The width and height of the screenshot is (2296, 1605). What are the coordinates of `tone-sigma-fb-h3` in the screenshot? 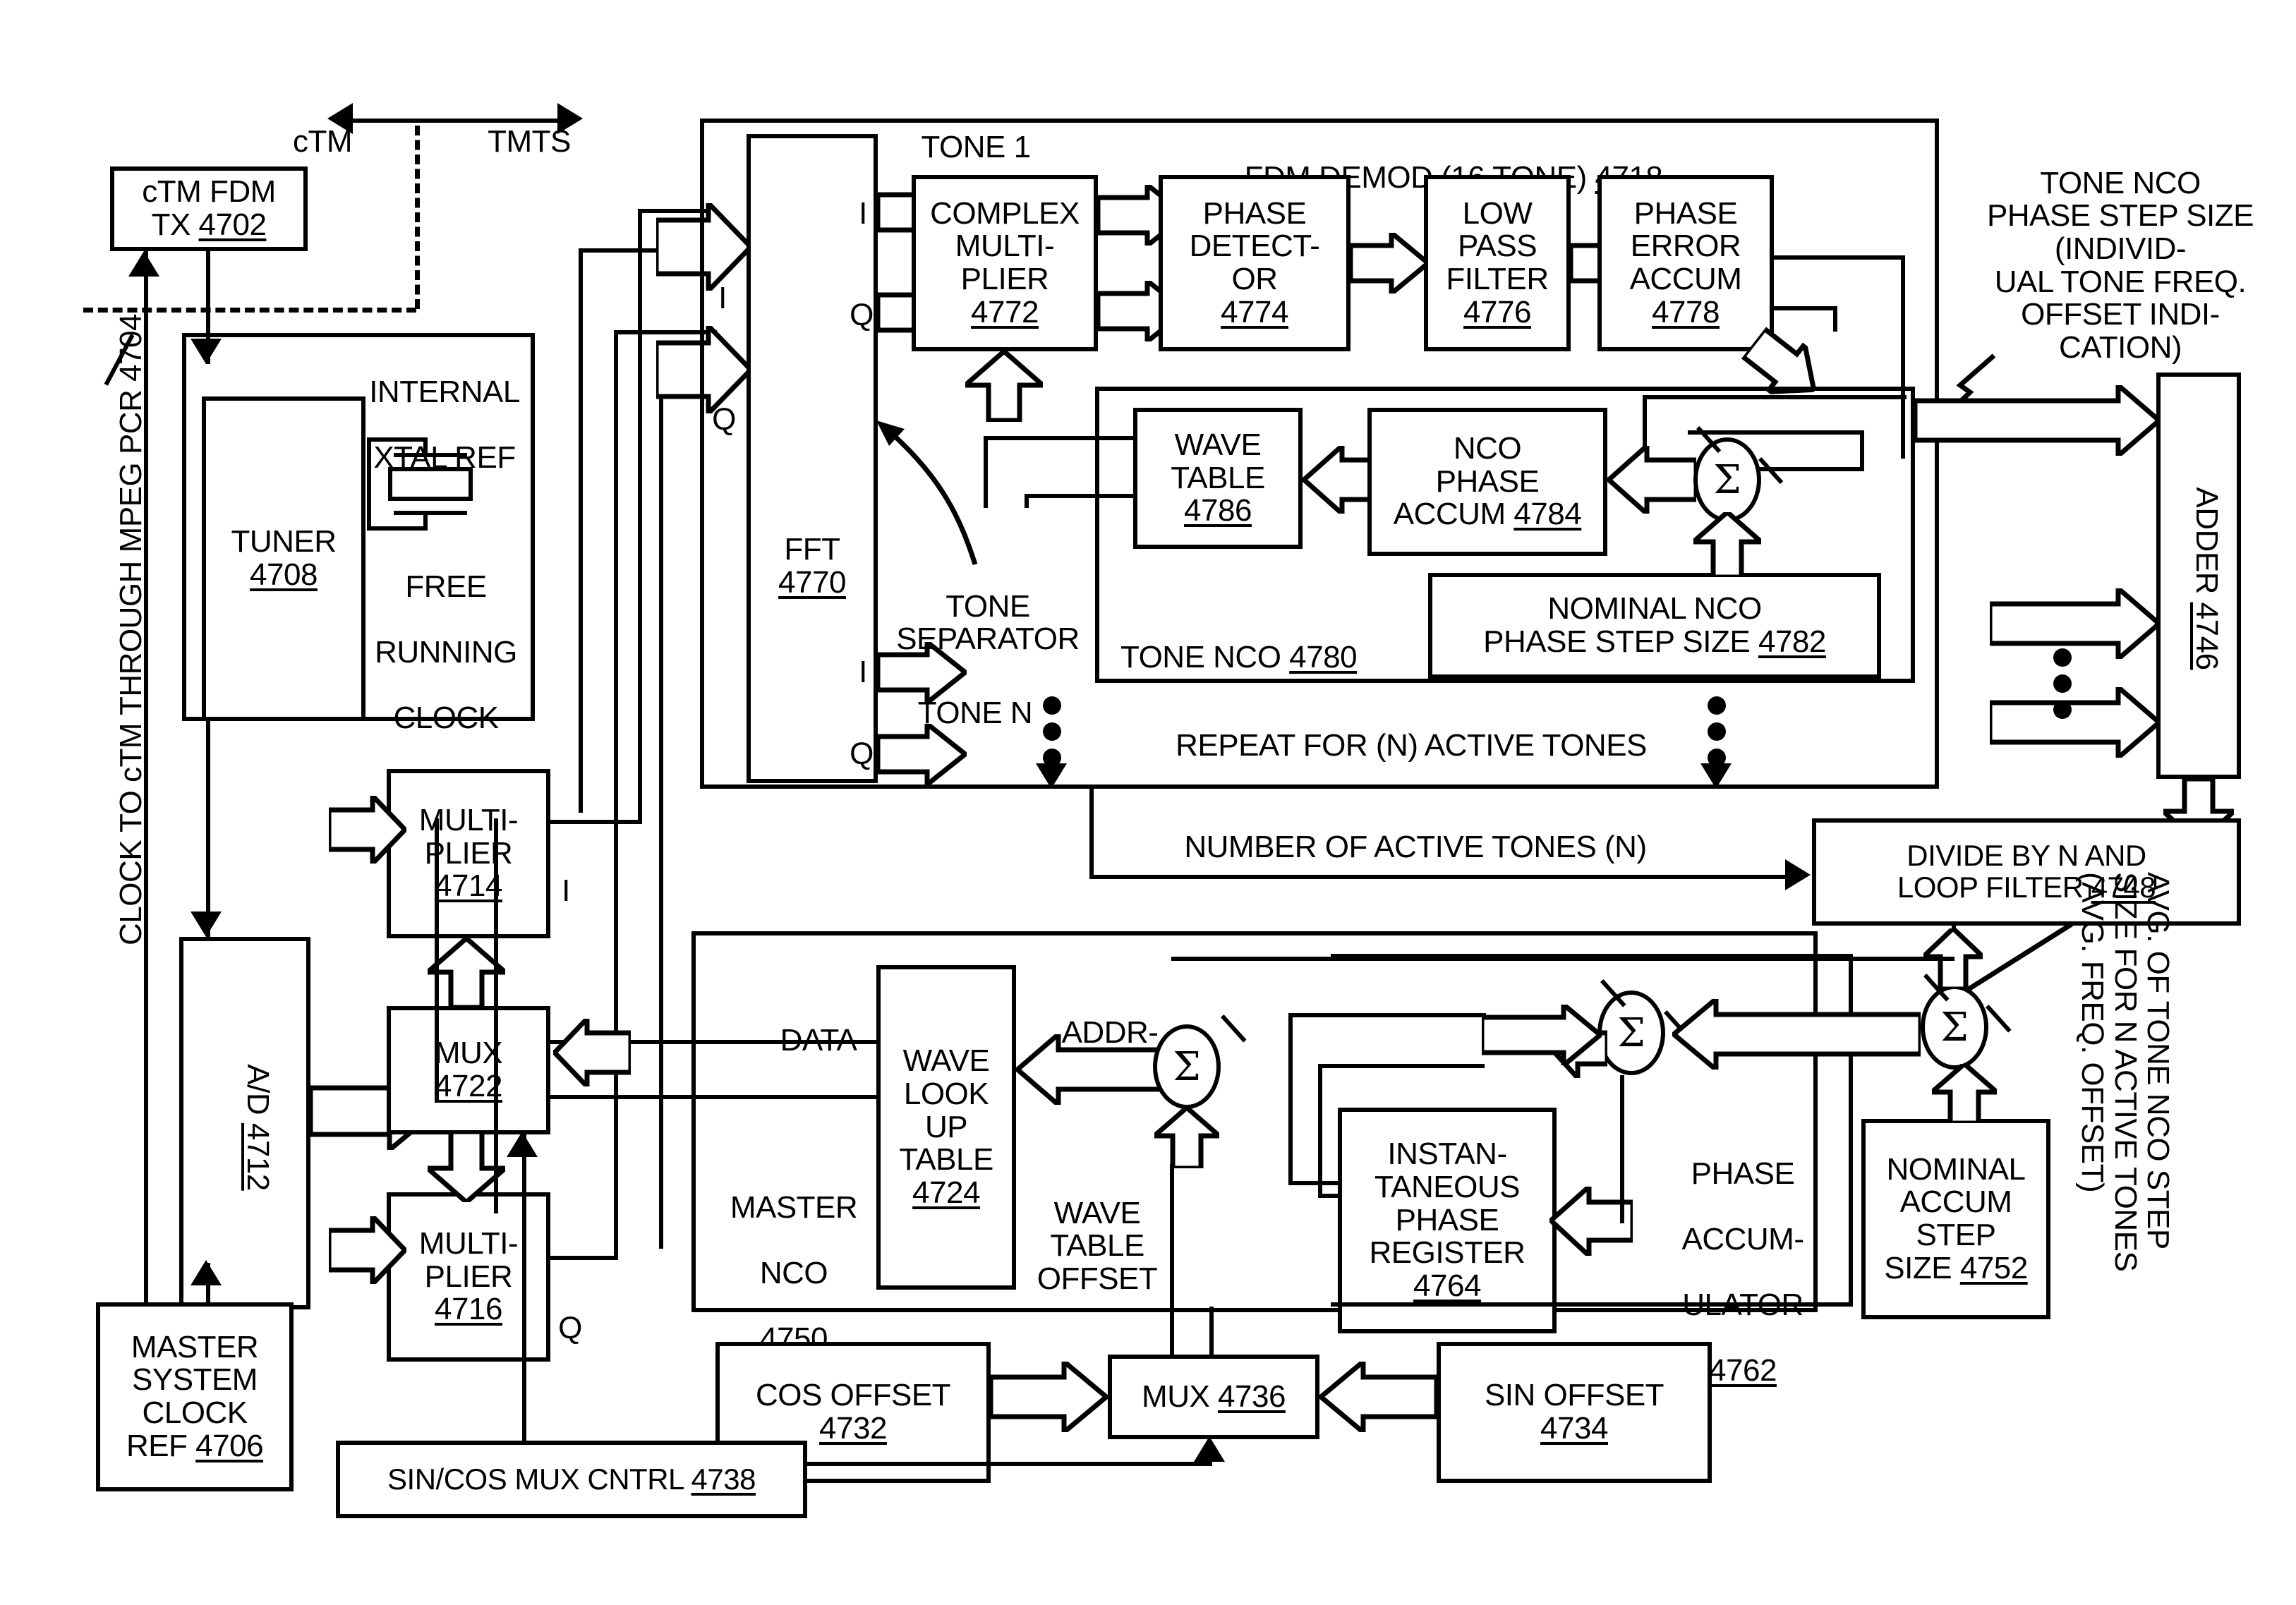 It's located at (1811, 469).